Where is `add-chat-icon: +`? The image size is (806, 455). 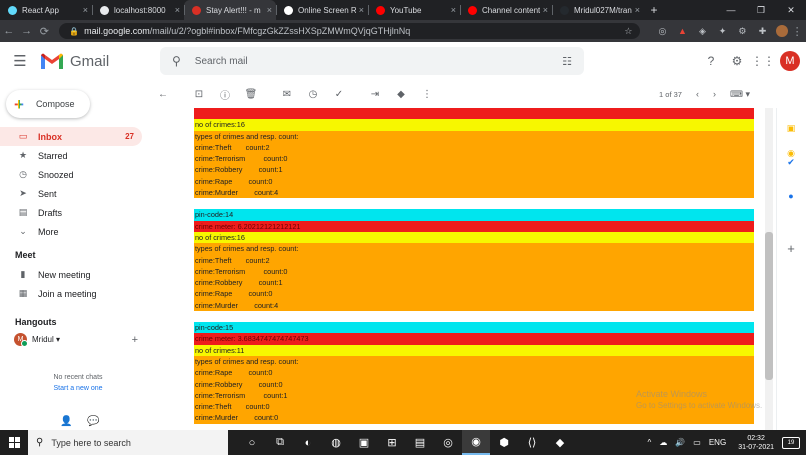 add-chat-icon: + is located at coordinates (135, 340).